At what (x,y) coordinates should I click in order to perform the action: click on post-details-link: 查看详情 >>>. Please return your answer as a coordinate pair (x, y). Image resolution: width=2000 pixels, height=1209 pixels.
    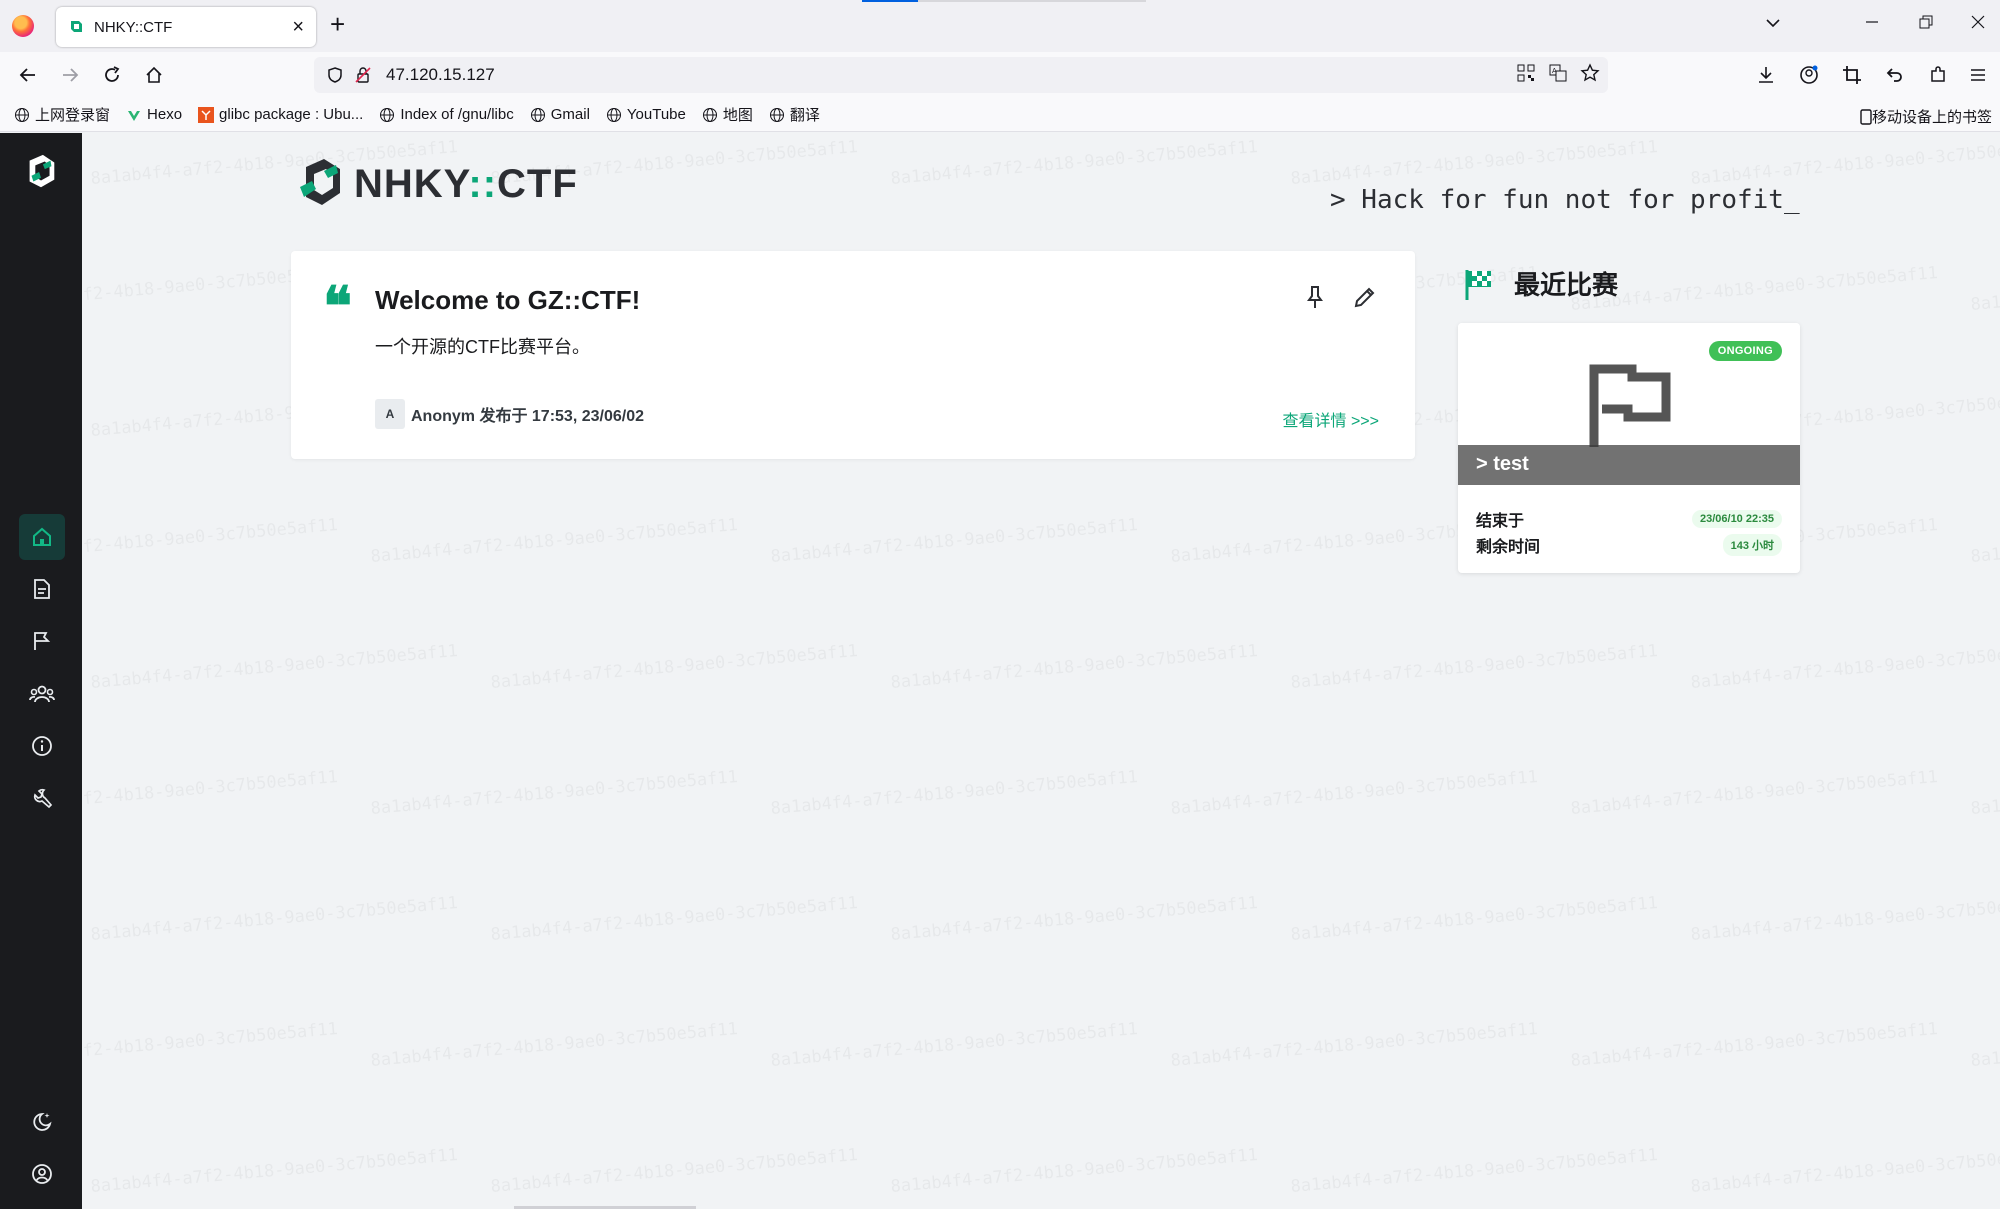
    Looking at the image, I should click on (1331, 419).